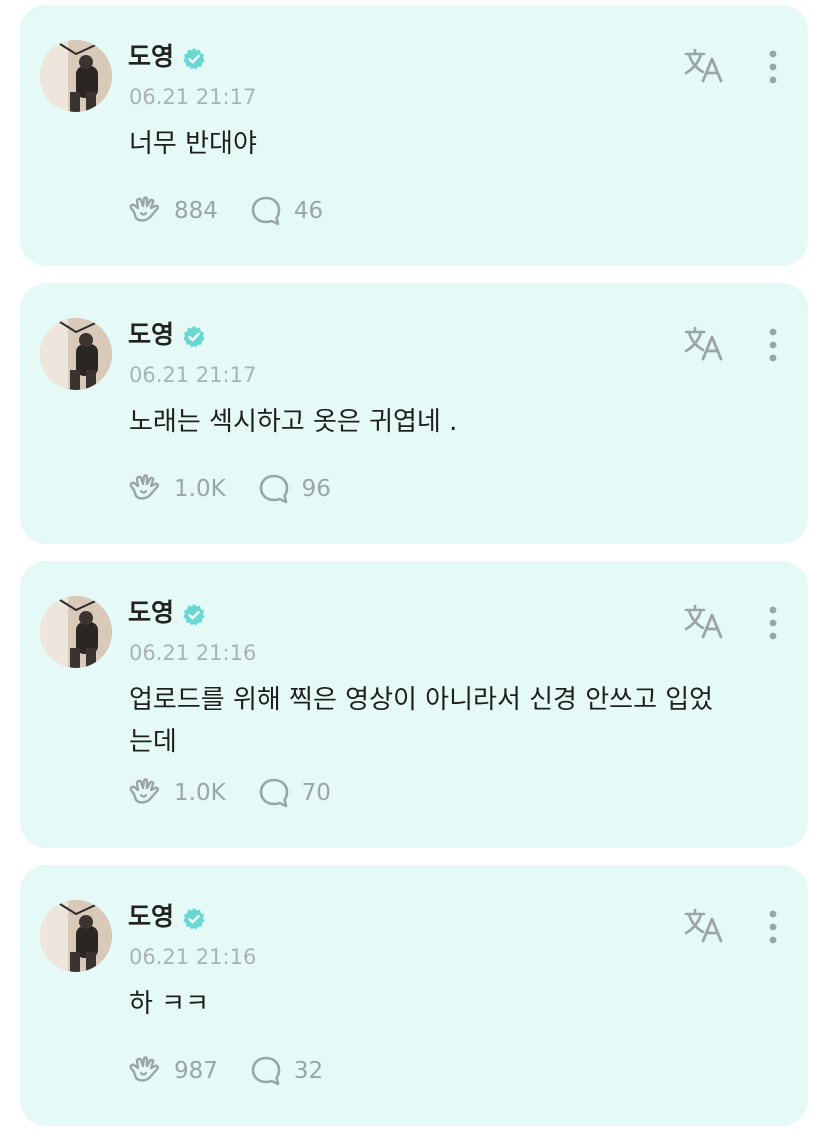 Image resolution: width=828 pixels, height=1142 pixels. I want to click on like-button: 884, so click(173, 211).